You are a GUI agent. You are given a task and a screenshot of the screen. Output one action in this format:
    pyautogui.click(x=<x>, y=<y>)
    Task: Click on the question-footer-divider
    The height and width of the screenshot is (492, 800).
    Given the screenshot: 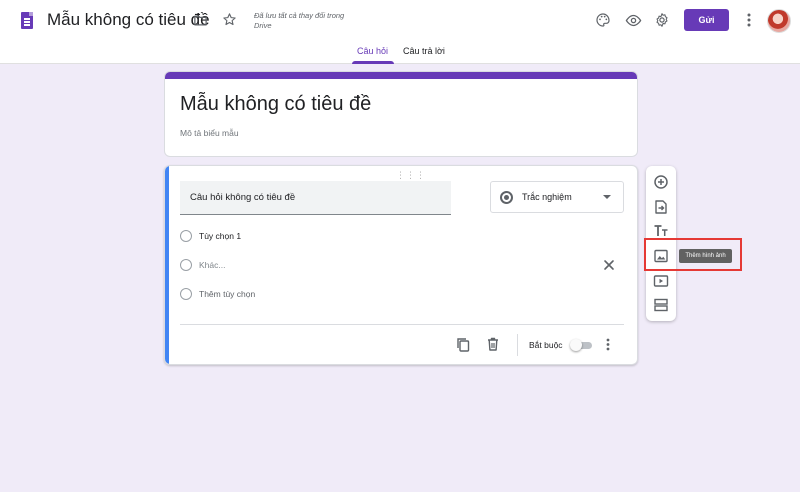 What is the action you would take?
    pyautogui.click(x=402, y=324)
    